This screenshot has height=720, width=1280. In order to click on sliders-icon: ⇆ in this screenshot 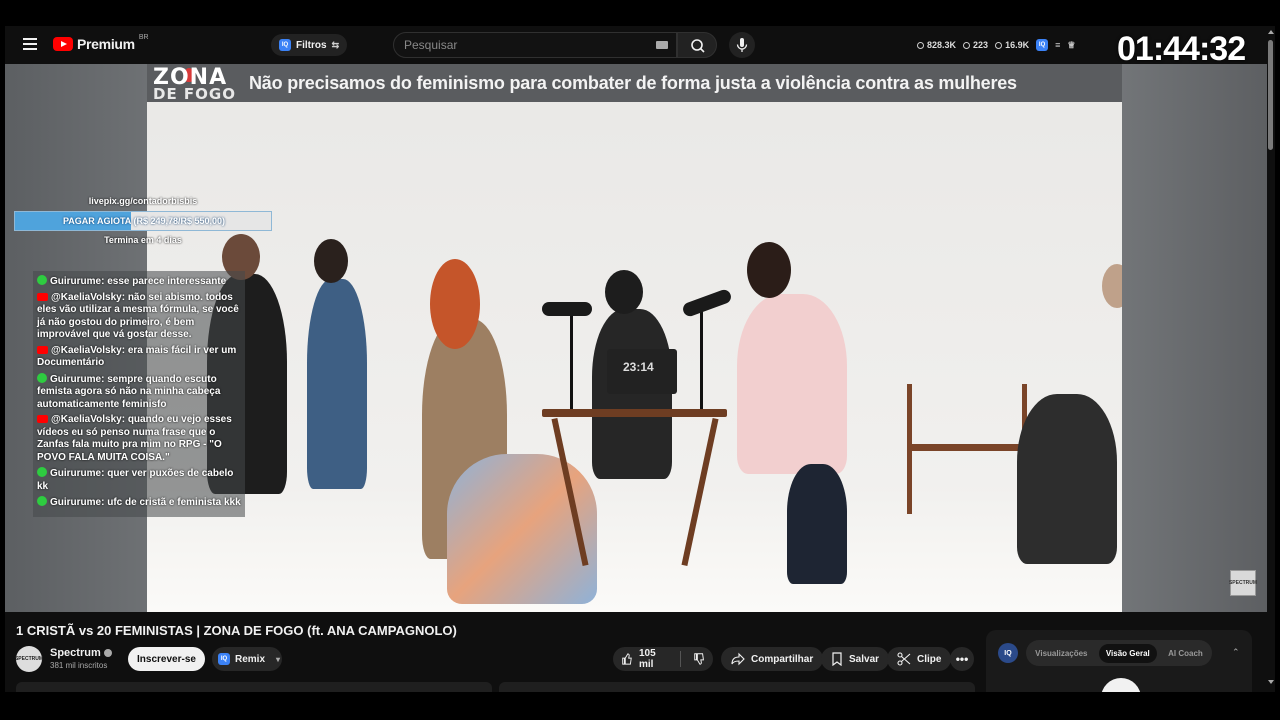, I will do `click(335, 44)`.